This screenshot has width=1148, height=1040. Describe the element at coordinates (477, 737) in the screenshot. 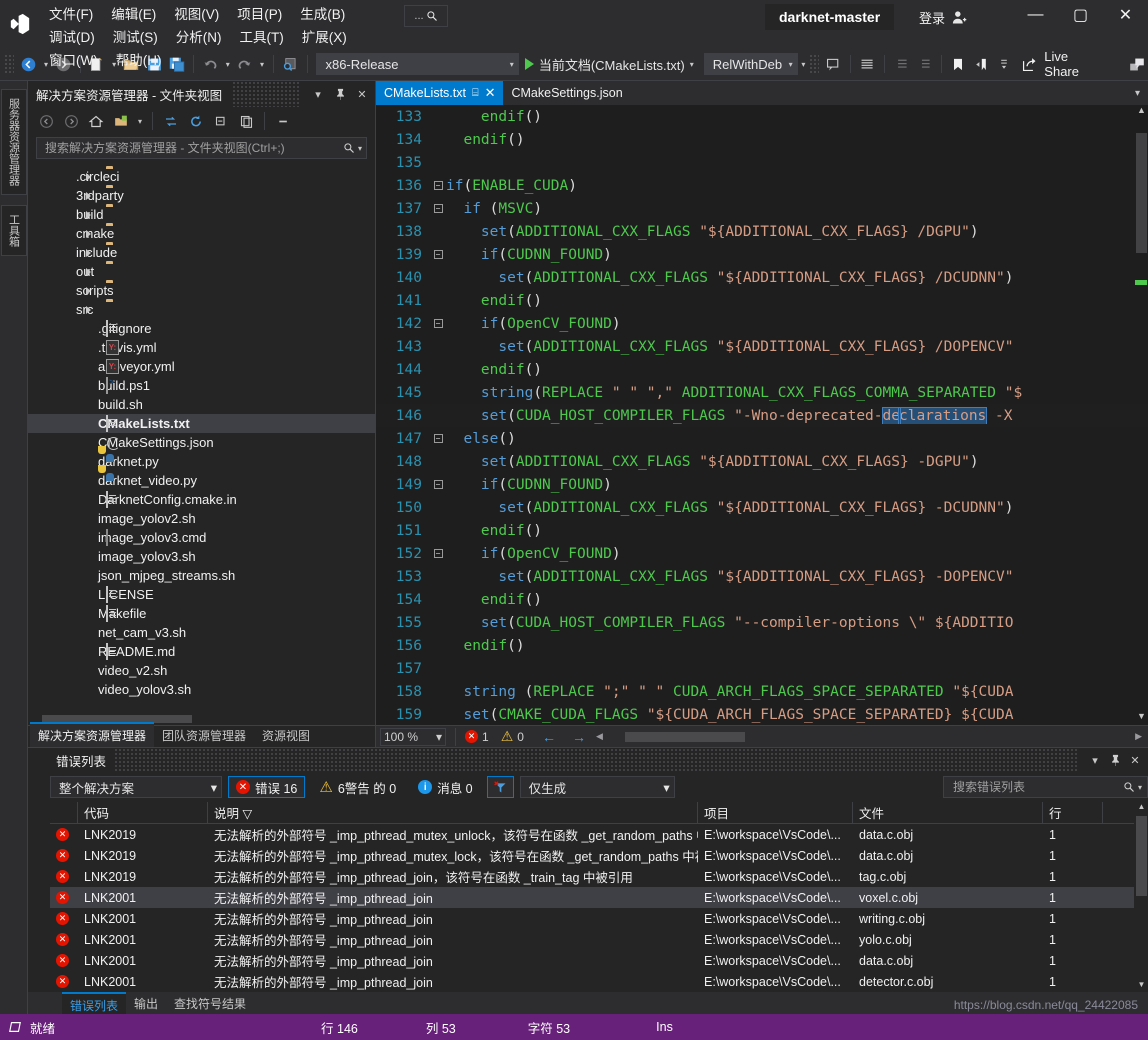

I see `editor-error-indicator: ✕ 1` at that location.